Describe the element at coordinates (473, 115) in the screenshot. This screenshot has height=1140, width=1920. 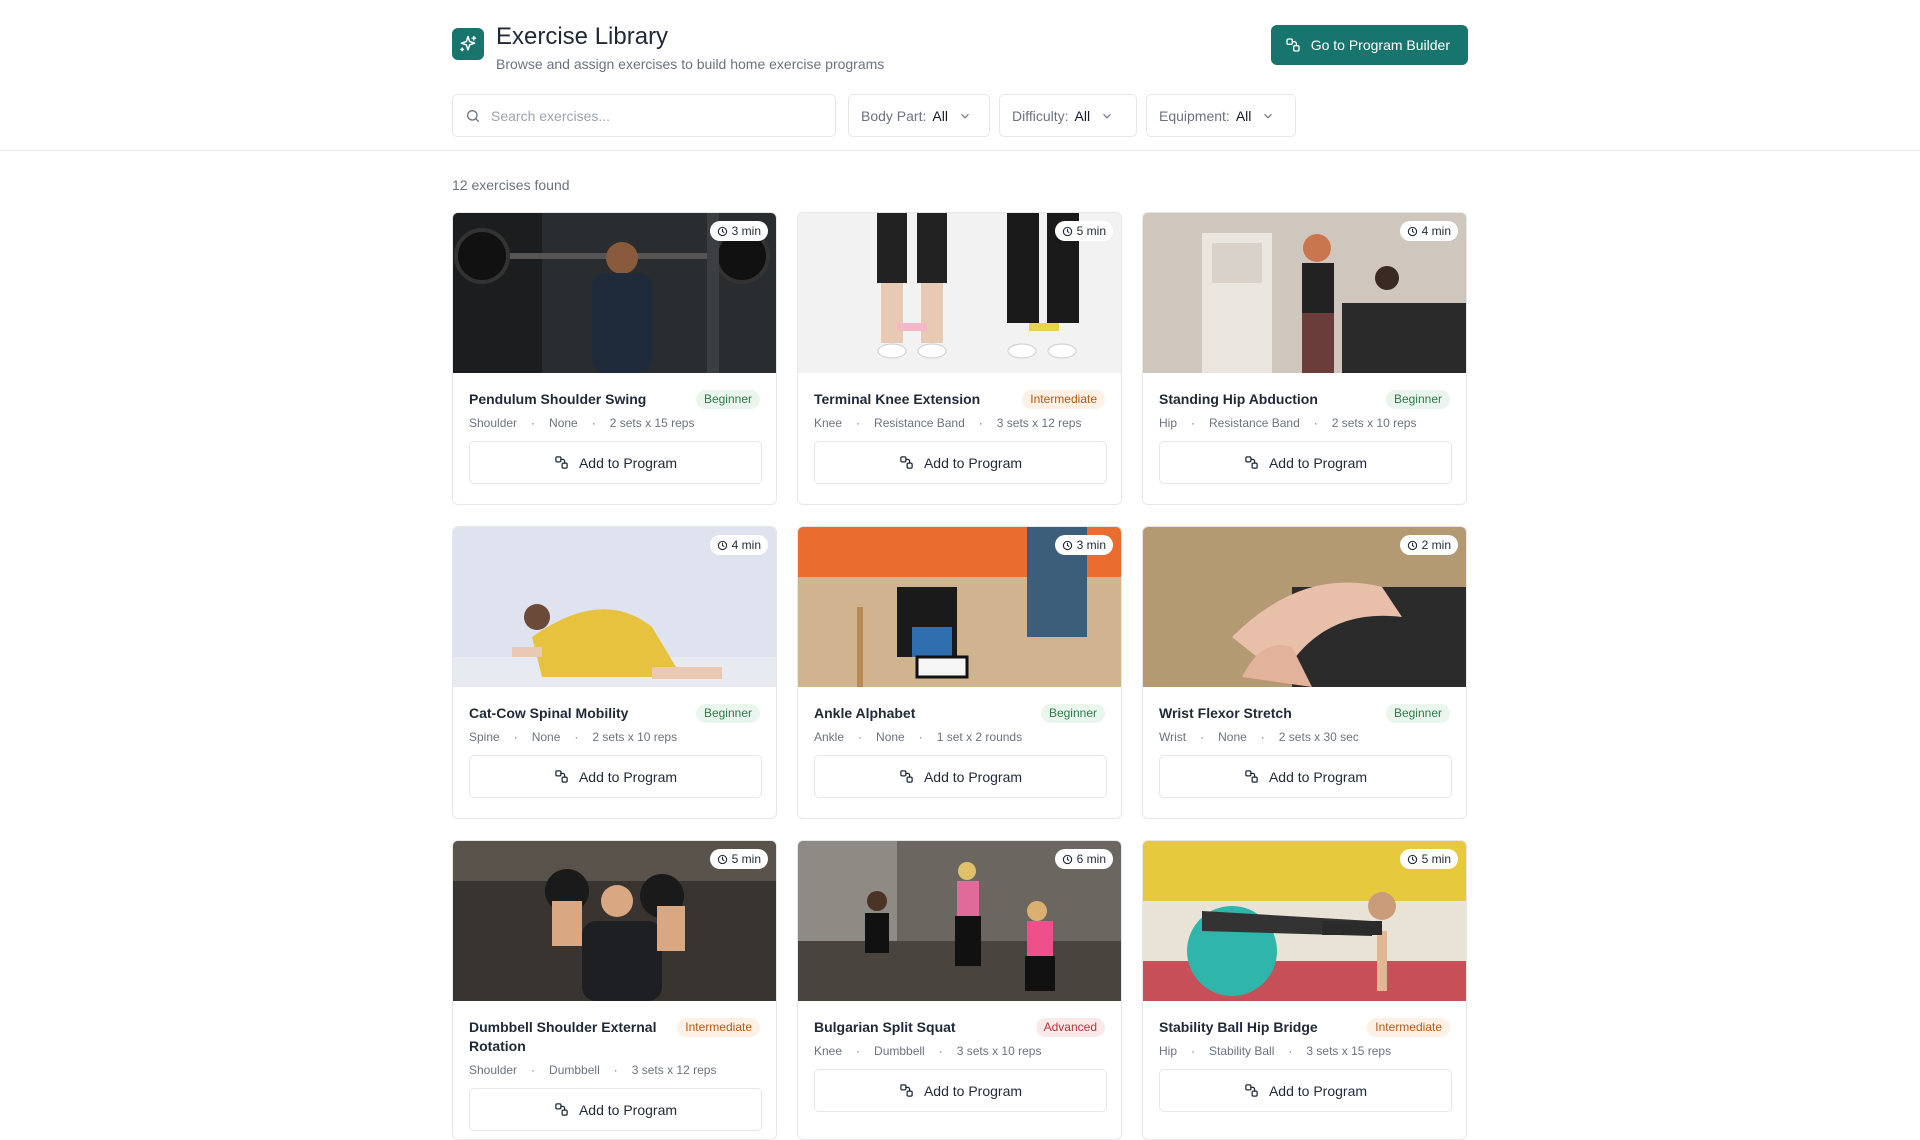
I see `search-icon` at that location.